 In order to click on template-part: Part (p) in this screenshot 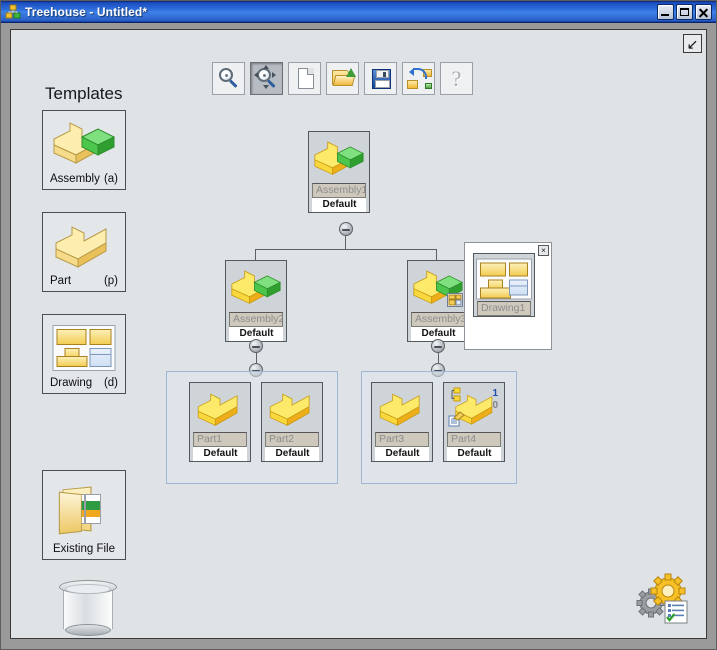, I will do `click(84, 252)`.